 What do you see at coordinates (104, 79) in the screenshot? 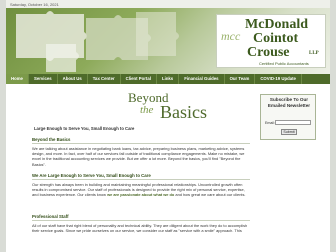
I see `nav-item-tax-center: Tax Center` at bounding box center [104, 79].